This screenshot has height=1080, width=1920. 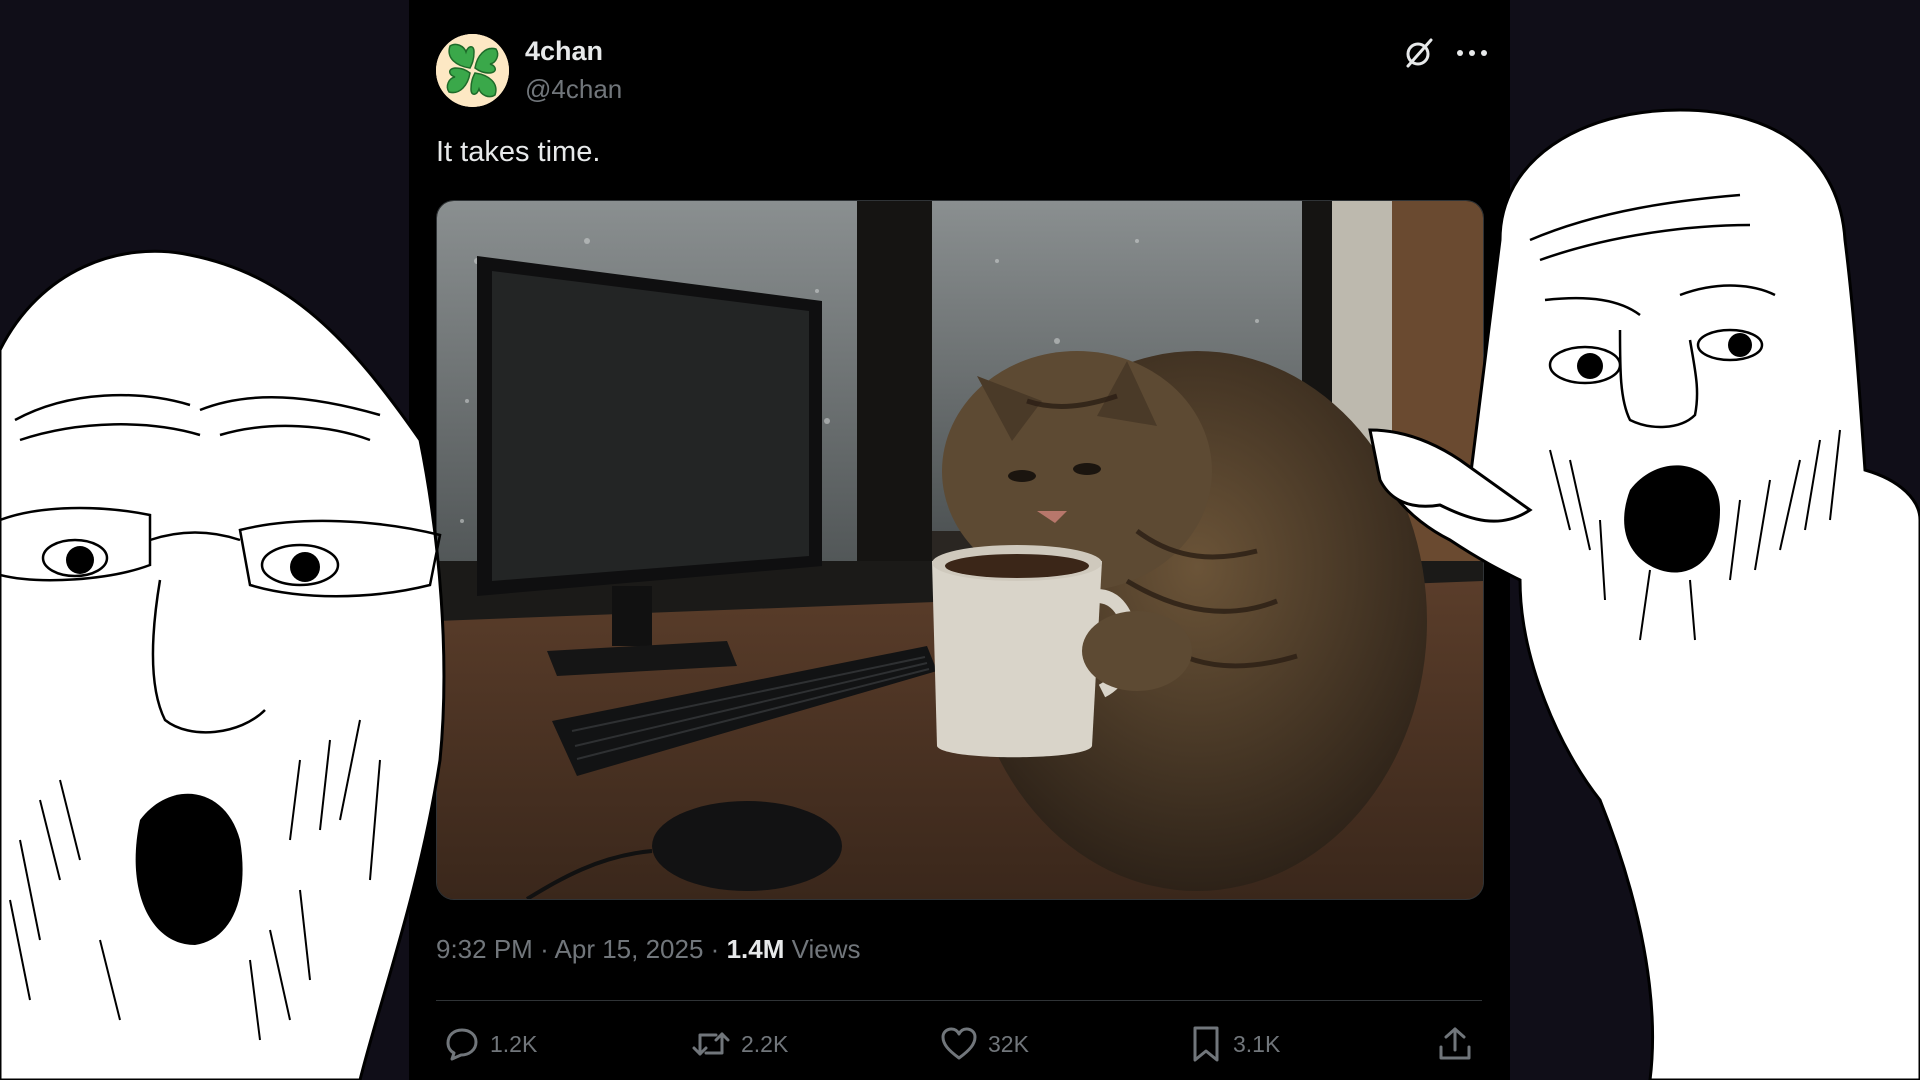 I want to click on author-name: 4chan, so click(x=564, y=51).